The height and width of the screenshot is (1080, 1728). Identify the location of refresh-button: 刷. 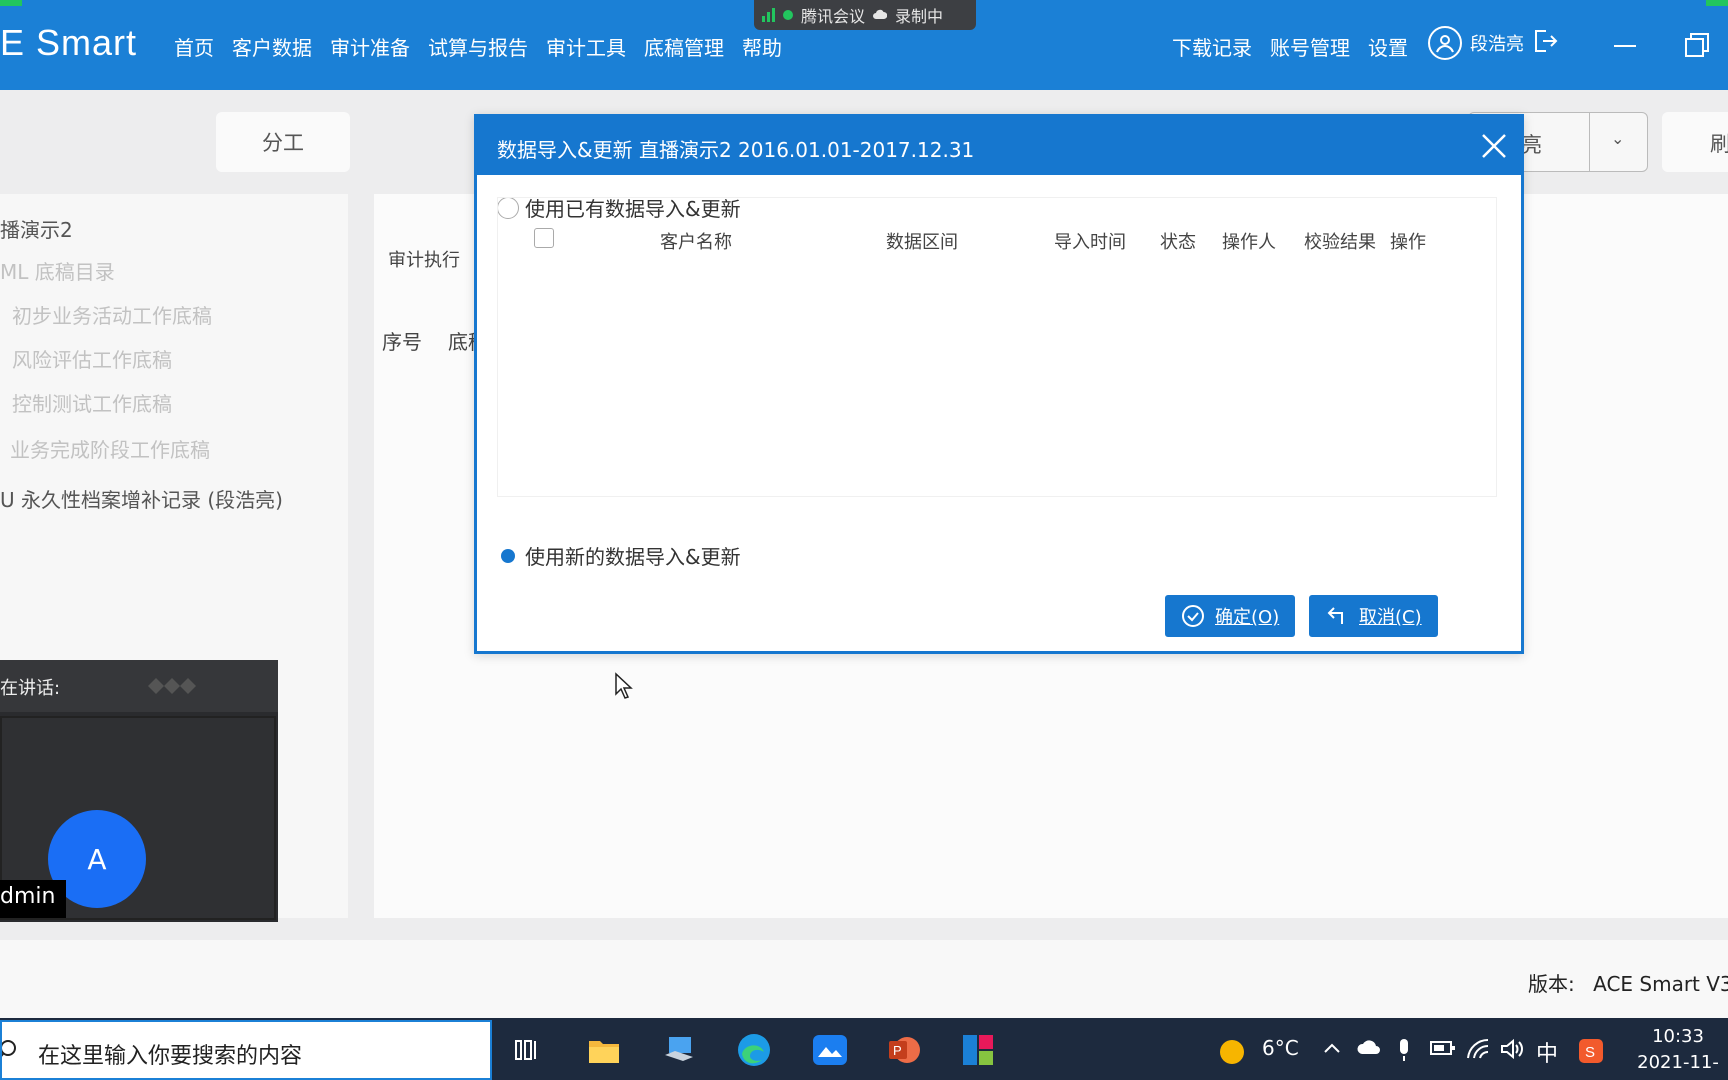
(1695, 142).